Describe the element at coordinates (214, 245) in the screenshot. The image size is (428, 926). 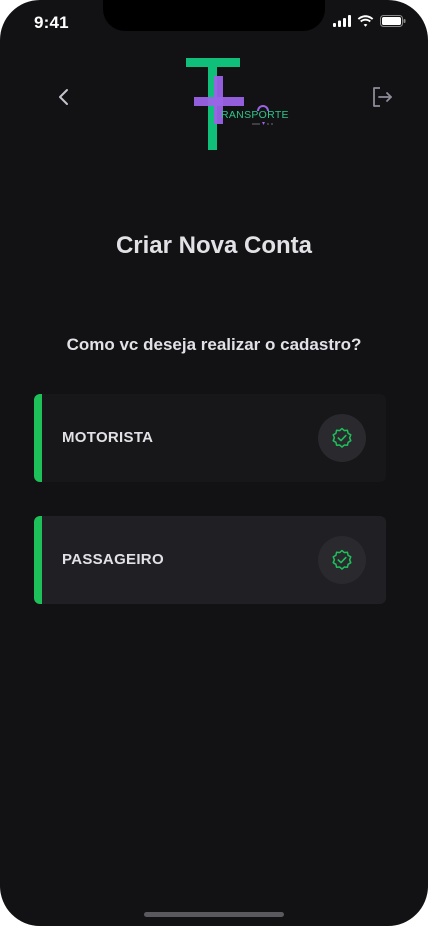
I see `page-title: Criar Nova Conta` at that location.